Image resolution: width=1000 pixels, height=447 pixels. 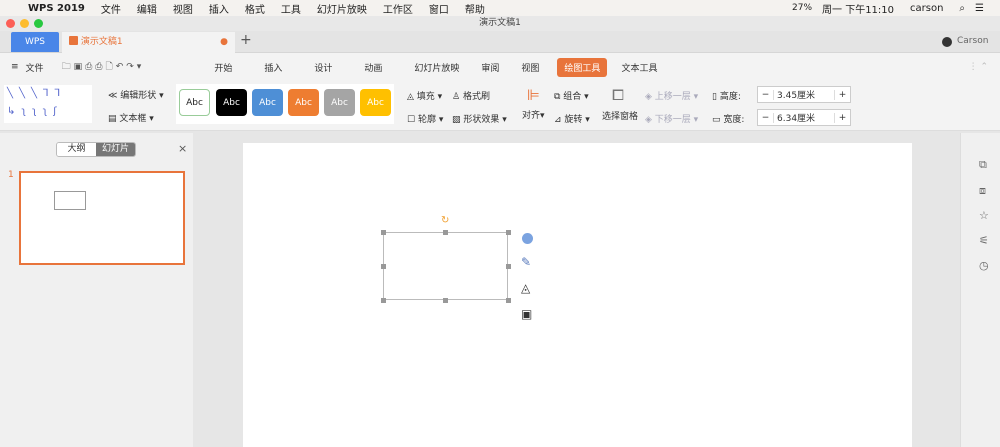 What do you see at coordinates (858, 8) in the screenshot?
I see `clock: 周一 下午11:10` at bounding box center [858, 8].